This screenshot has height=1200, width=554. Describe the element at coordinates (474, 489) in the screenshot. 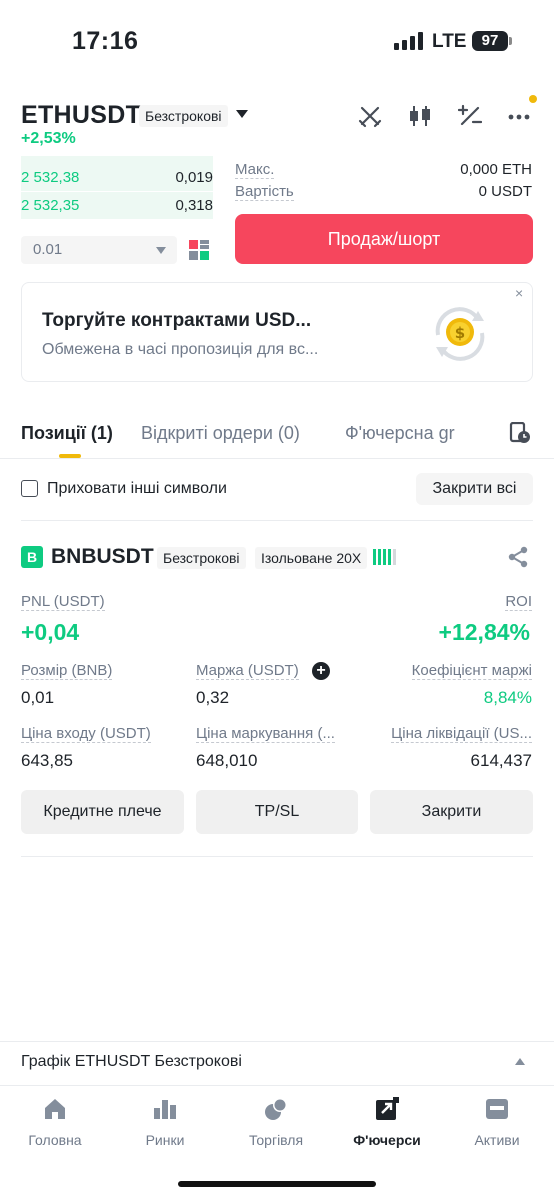

I see `close-all-button: Закрити всі` at that location.